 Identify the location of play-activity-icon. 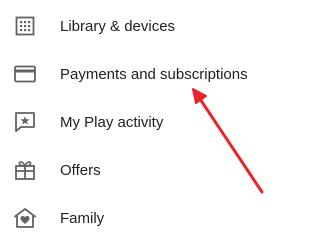
(25, 122).